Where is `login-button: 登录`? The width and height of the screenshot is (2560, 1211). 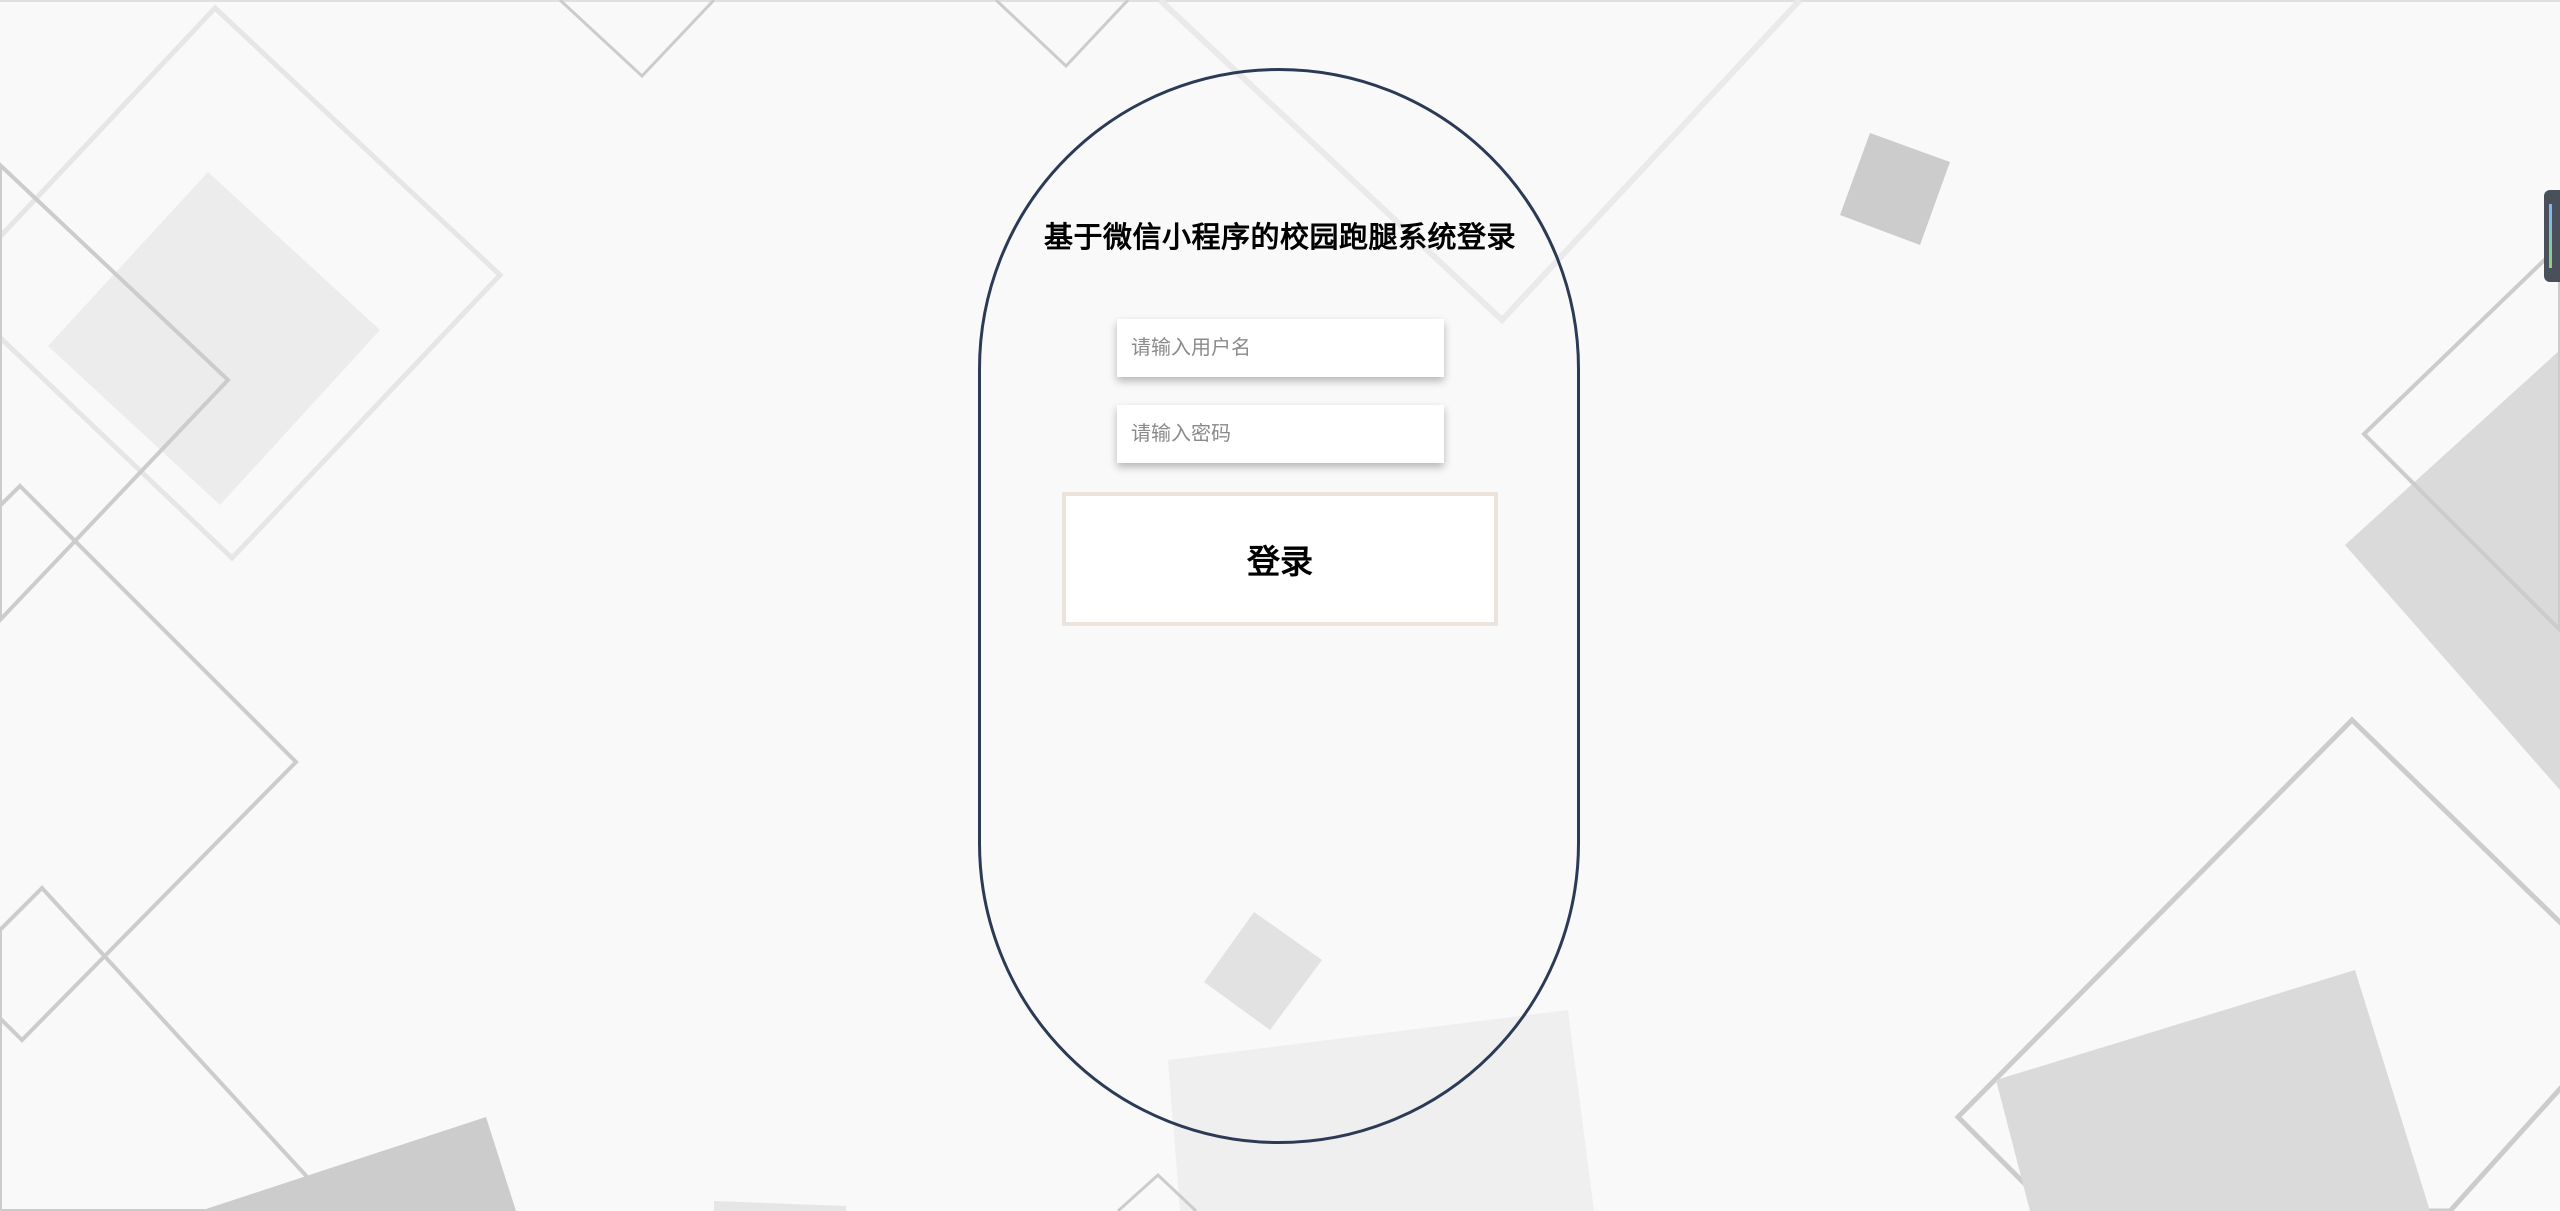 login-button: 登录 is located at coordinates (1280, 559).